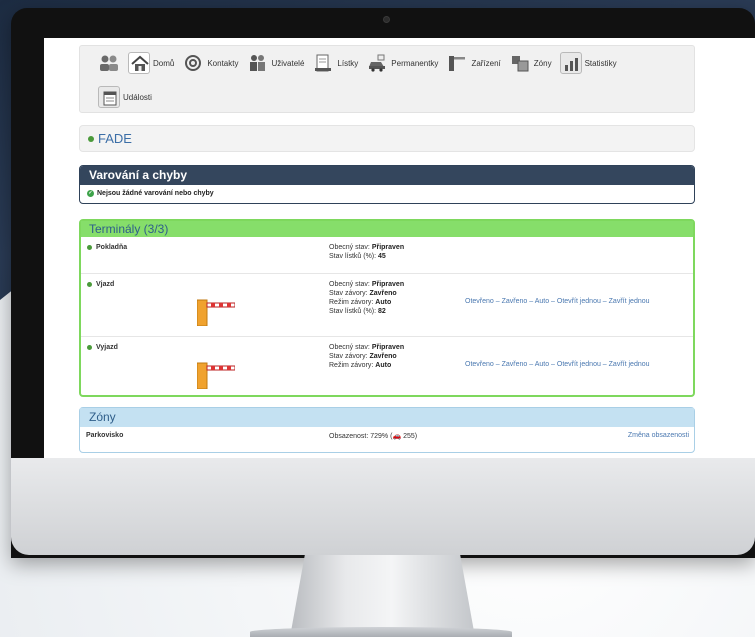  I want to click on nav-item-events: Události, so click(125, 97).